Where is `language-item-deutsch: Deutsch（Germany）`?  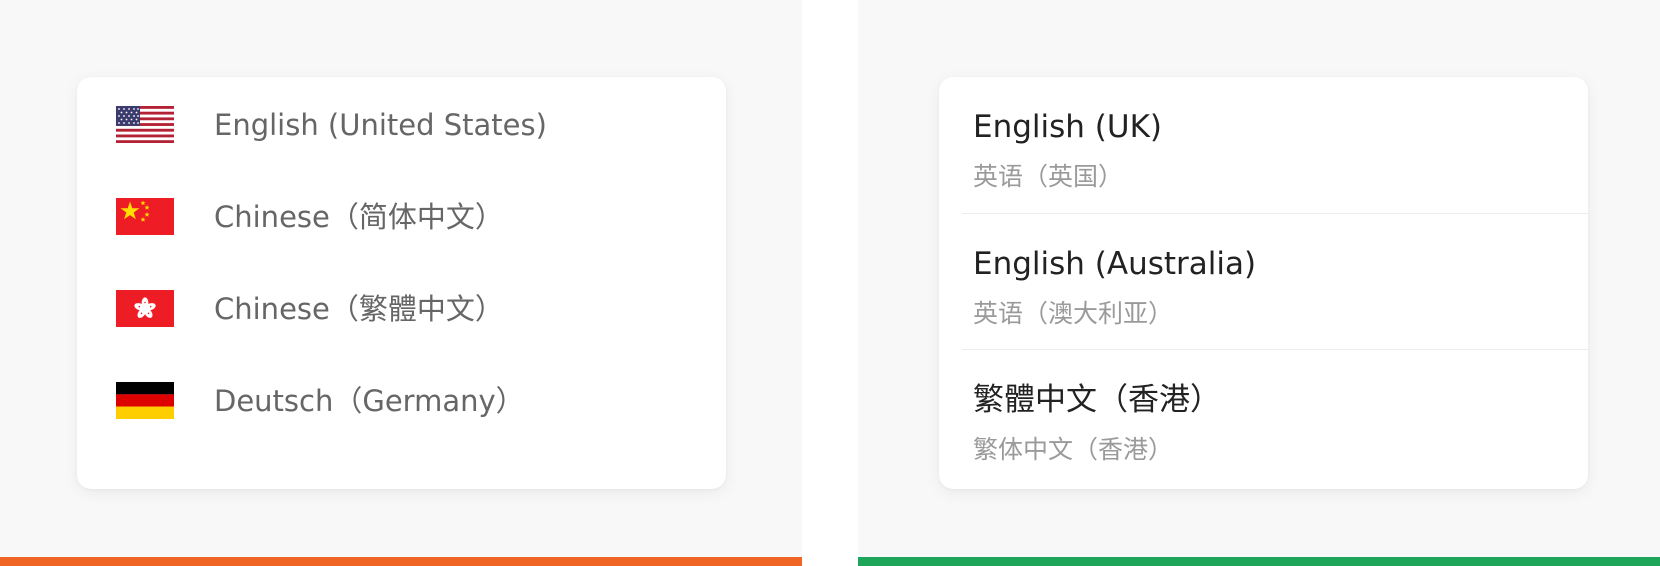 language-item-deutsch: Deutsch（Germany） is located at coordinates (401, 401).